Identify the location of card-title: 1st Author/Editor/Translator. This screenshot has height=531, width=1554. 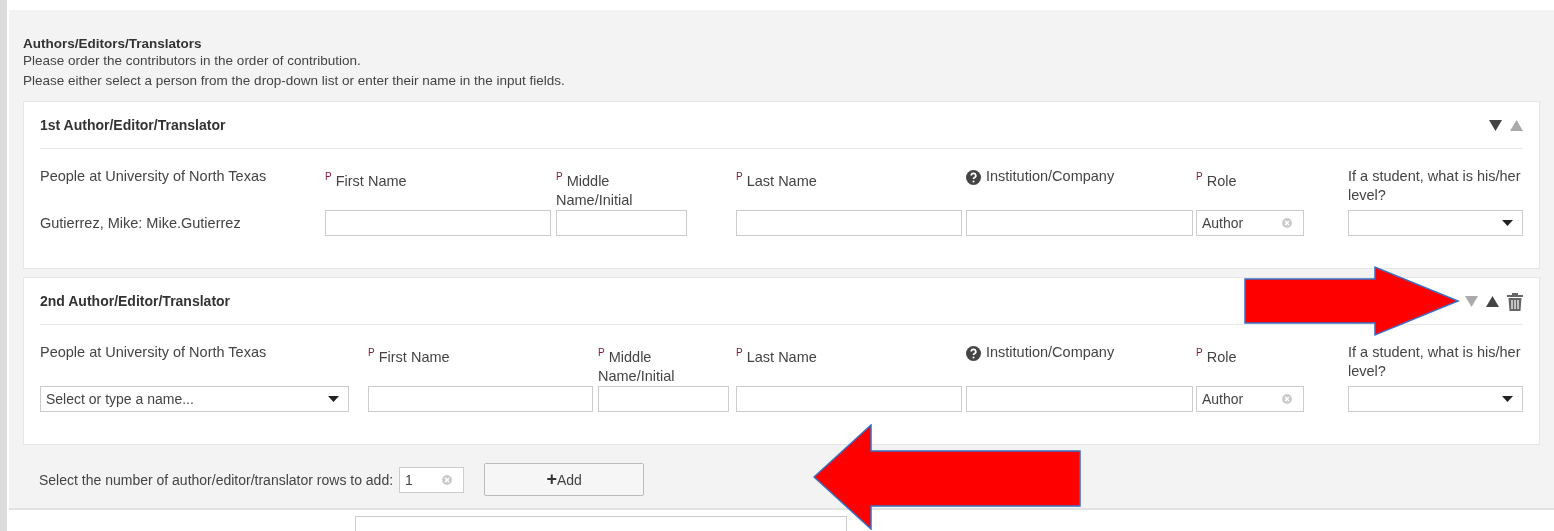
(133, 125).